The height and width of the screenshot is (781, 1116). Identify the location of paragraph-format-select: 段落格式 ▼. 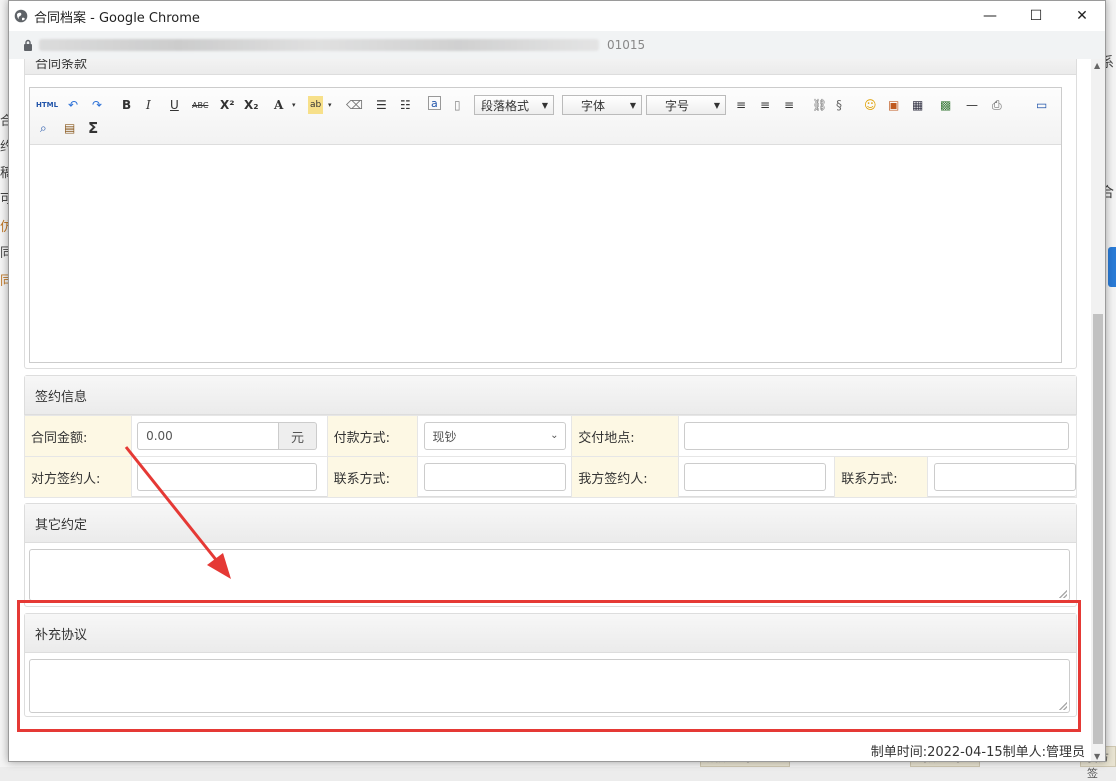
(514, 105).